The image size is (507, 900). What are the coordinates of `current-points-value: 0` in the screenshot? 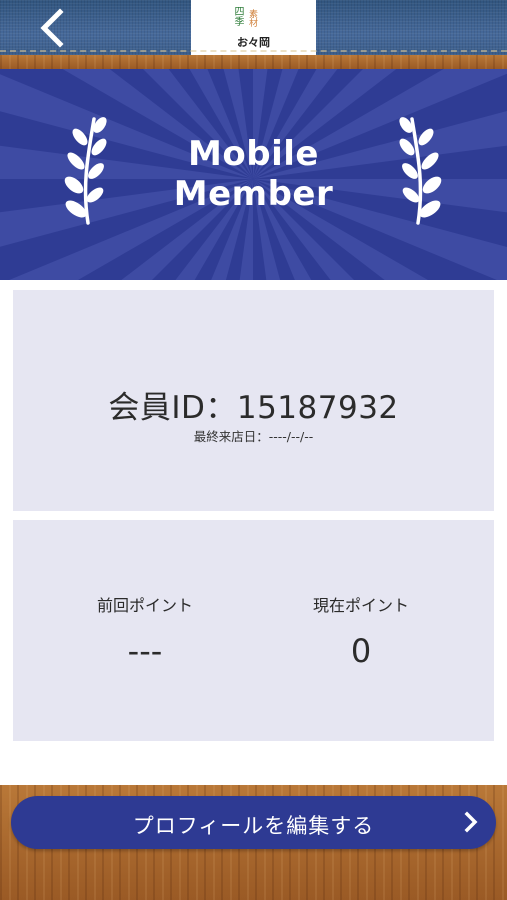 It's located at (361, 651).